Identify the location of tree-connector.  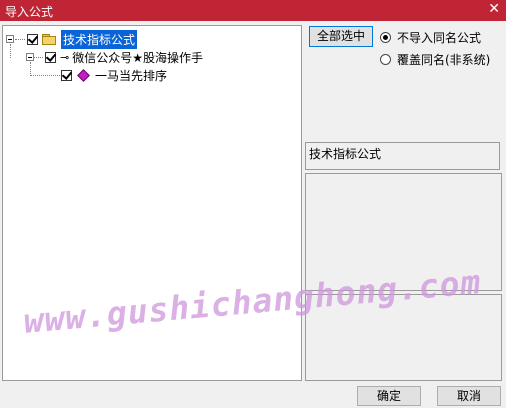
(45, 75).